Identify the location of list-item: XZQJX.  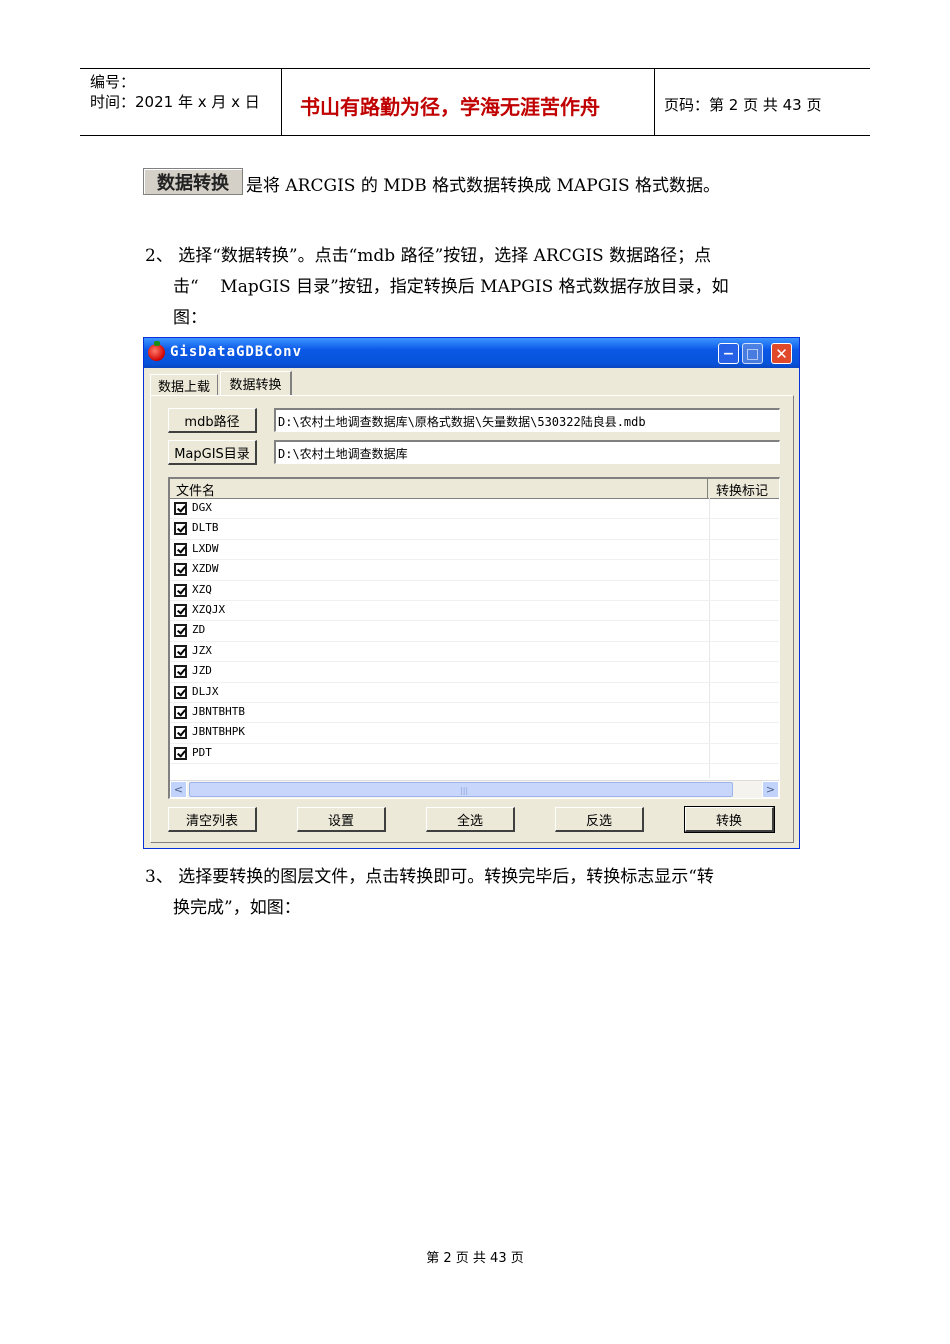
(474, 611).